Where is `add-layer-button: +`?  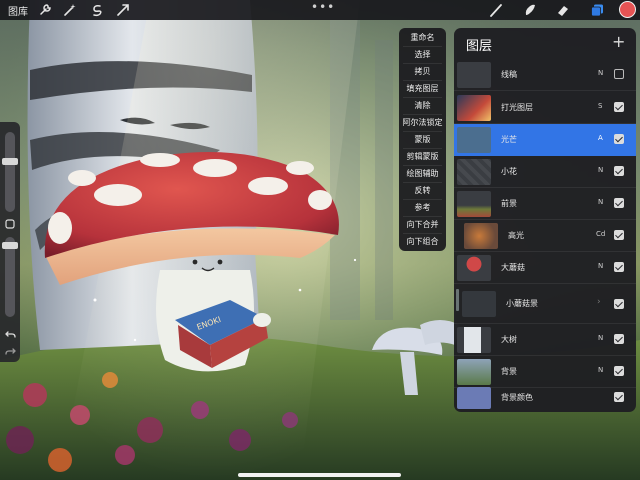 add-layer-button: + is located at coordinates (618, 41).